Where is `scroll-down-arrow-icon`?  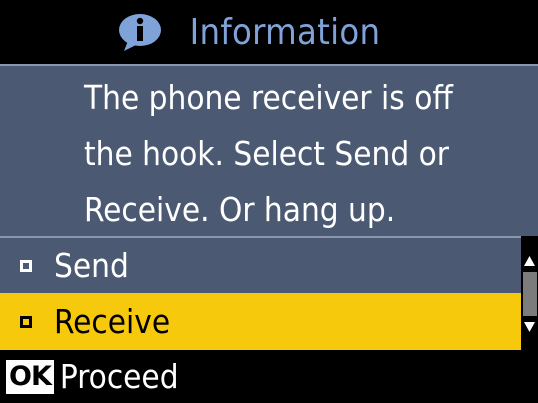 scroll-down-arrow-icon is located at coordinates (529, 327).